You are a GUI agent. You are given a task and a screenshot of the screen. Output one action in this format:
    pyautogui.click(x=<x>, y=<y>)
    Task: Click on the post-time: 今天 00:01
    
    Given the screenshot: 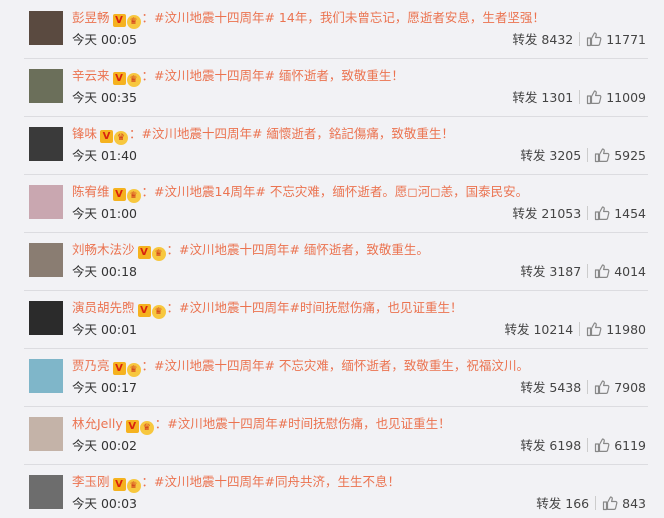 What is the action you would take?
    pyautogui.click(x=104, y=329)
    